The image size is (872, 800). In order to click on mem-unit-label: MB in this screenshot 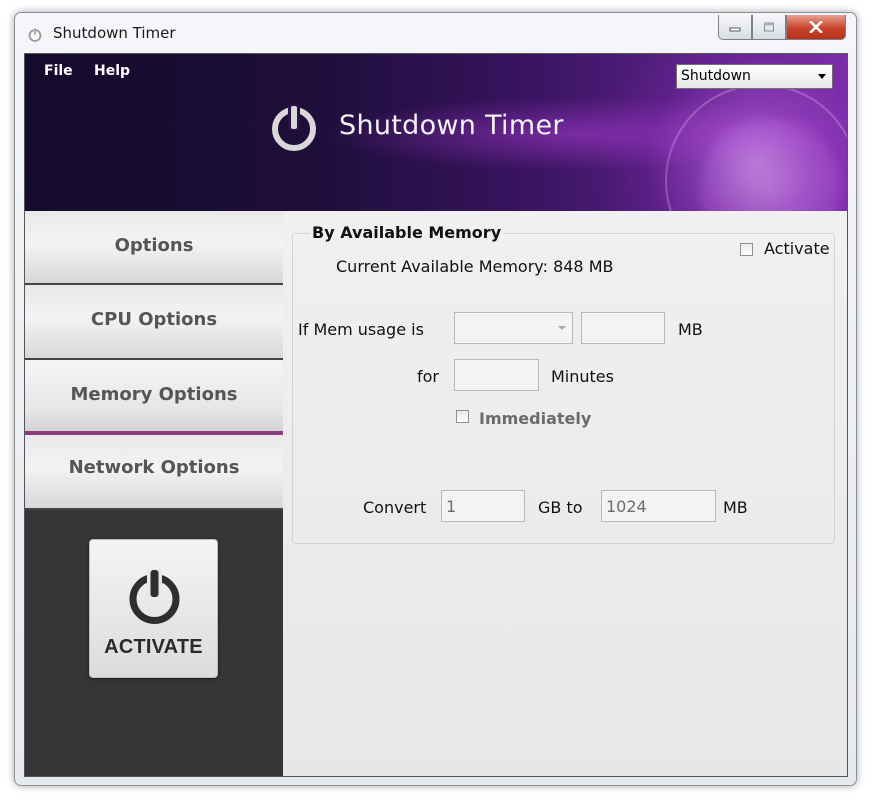, I will do `click(690, 329)`.